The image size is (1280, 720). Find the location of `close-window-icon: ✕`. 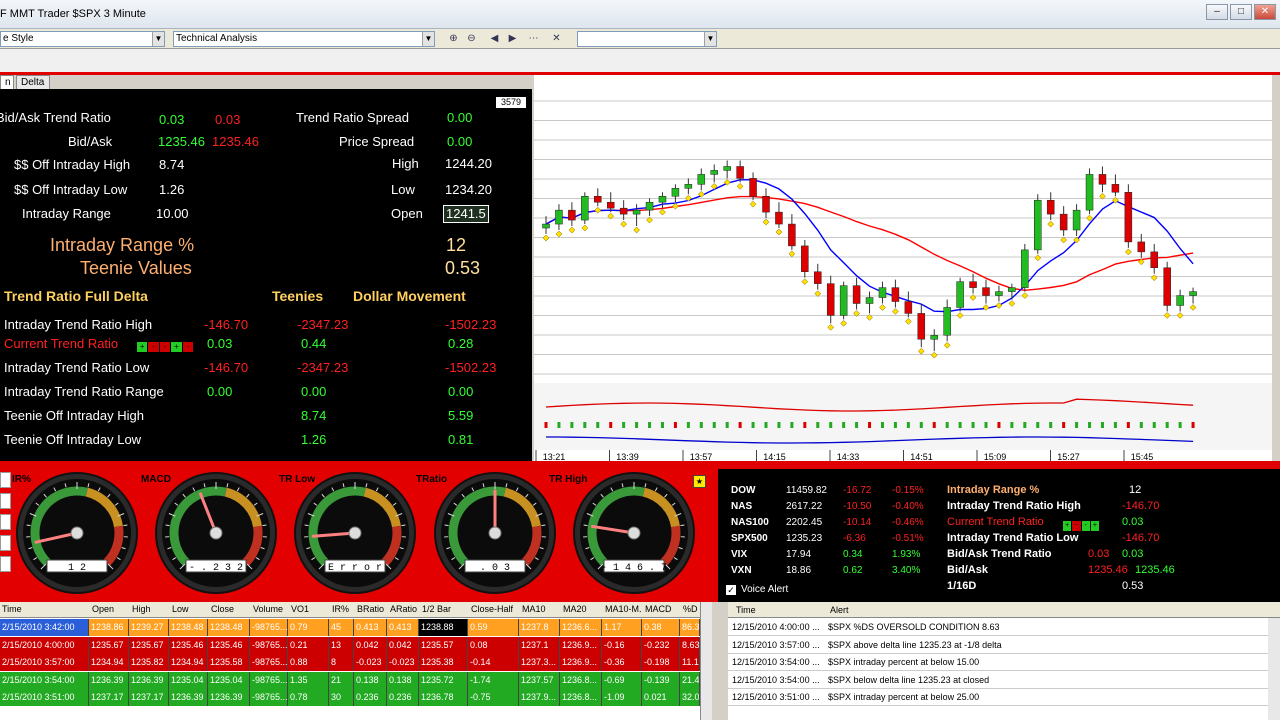

close-window-icon: ✕ is located at coordinates (1265, 12).